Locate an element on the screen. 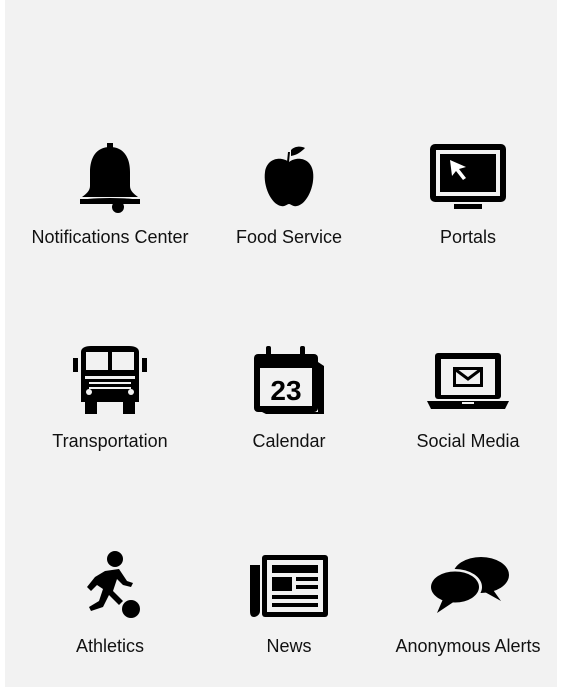 Image resolution: width=563 pixels, height=697 pixels. tile-label: News is located at coordinates (289, 646).